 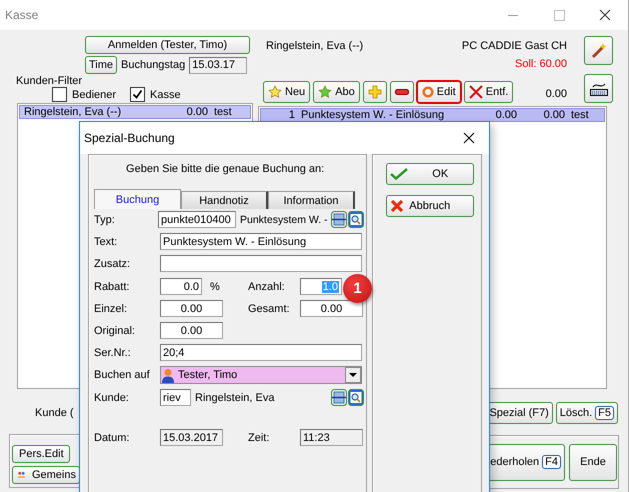 I want to click on login-button: Anmelden (Tester, Timo), so click(x=167, y=45).